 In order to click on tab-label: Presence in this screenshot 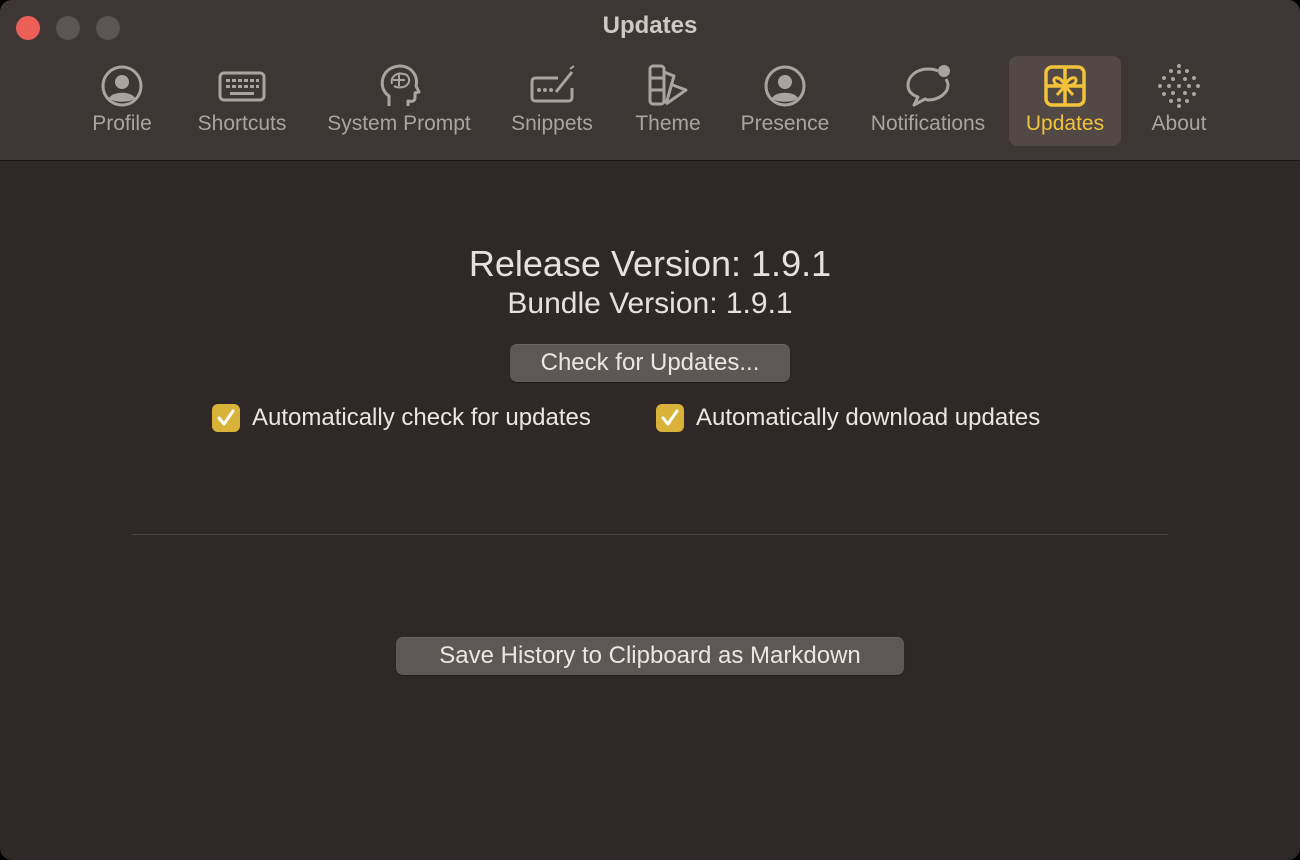, I will do `click(785, 123)`.